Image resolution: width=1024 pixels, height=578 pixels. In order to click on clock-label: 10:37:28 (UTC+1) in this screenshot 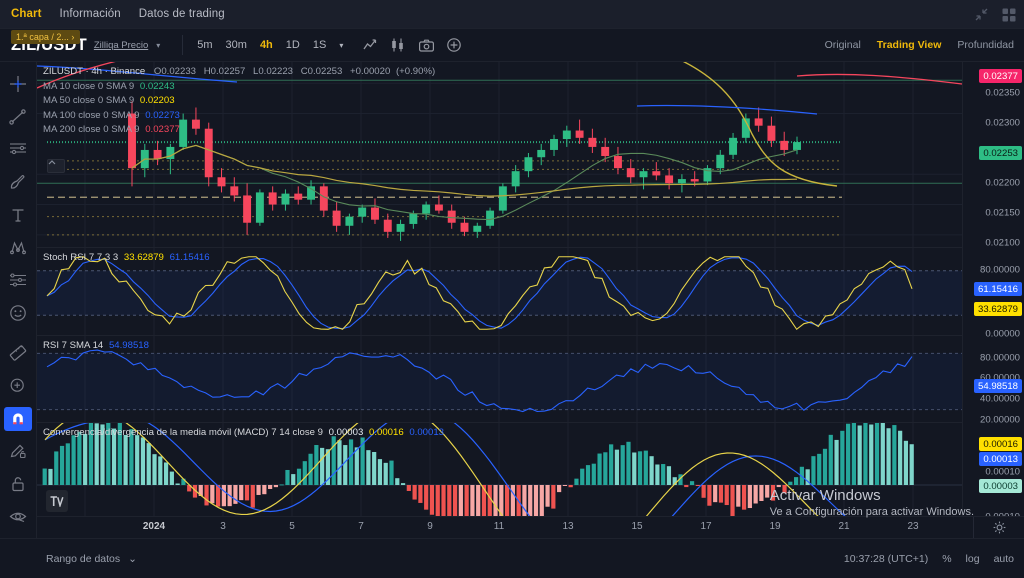, I will do `click(886, 559)`.